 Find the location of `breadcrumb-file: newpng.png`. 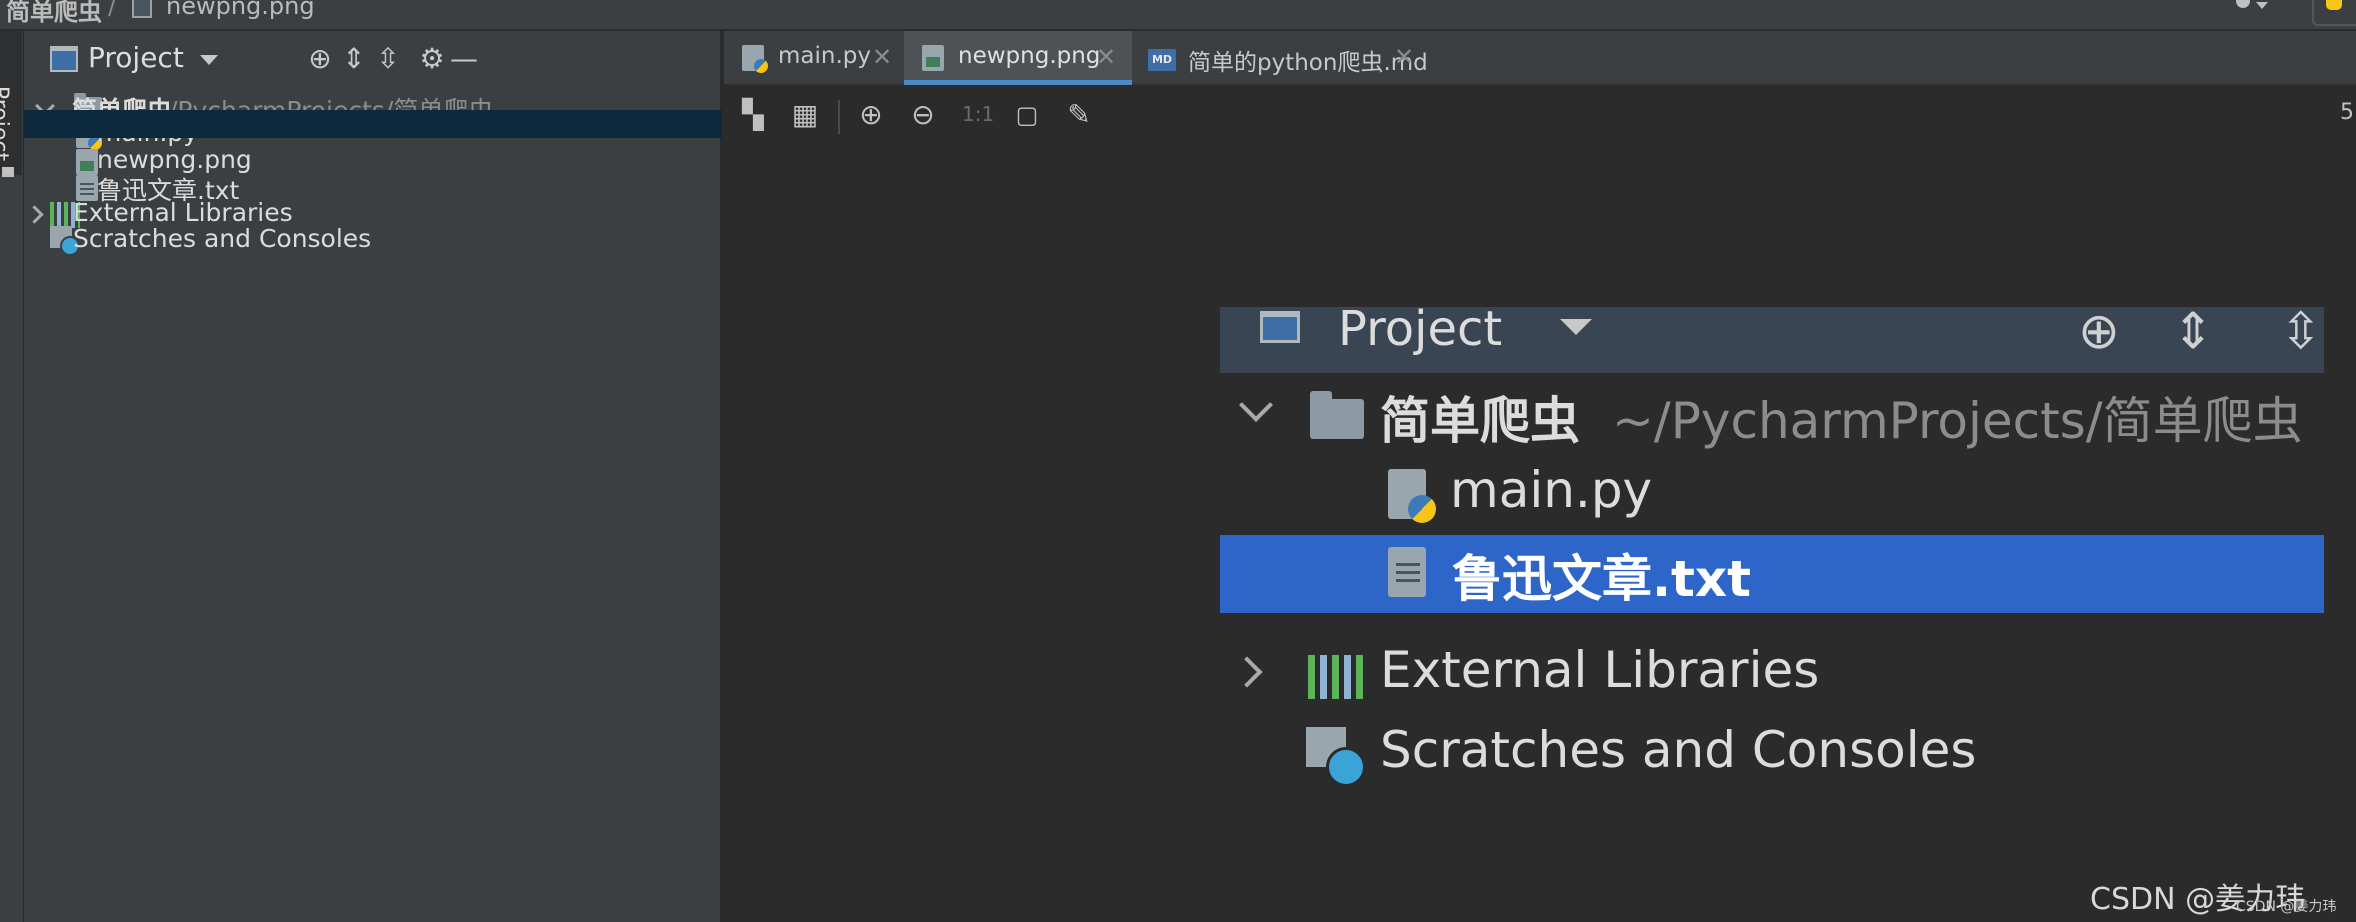

breadcrumb-file: newpng.png is located at coordinates (240, 10).